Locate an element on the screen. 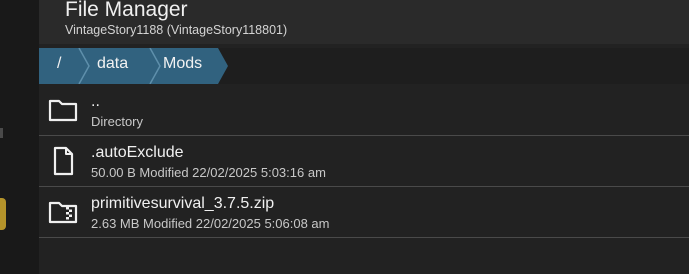  file-meta: 50.00 B Modified 22/02/2025 5:03:16 am is located at coordinates (208, 172).